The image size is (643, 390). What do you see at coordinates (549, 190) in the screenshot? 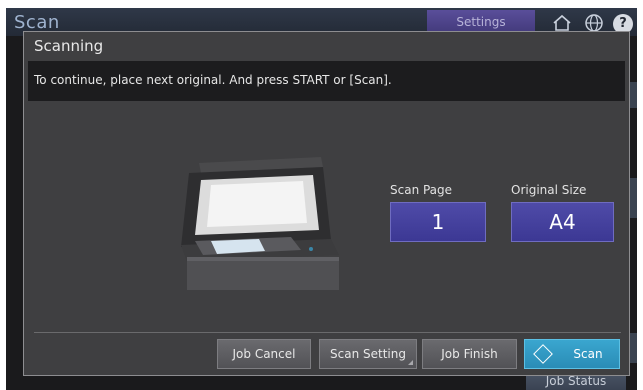
I see `original-size-label: Original Size` at bounding box center [549, 190].